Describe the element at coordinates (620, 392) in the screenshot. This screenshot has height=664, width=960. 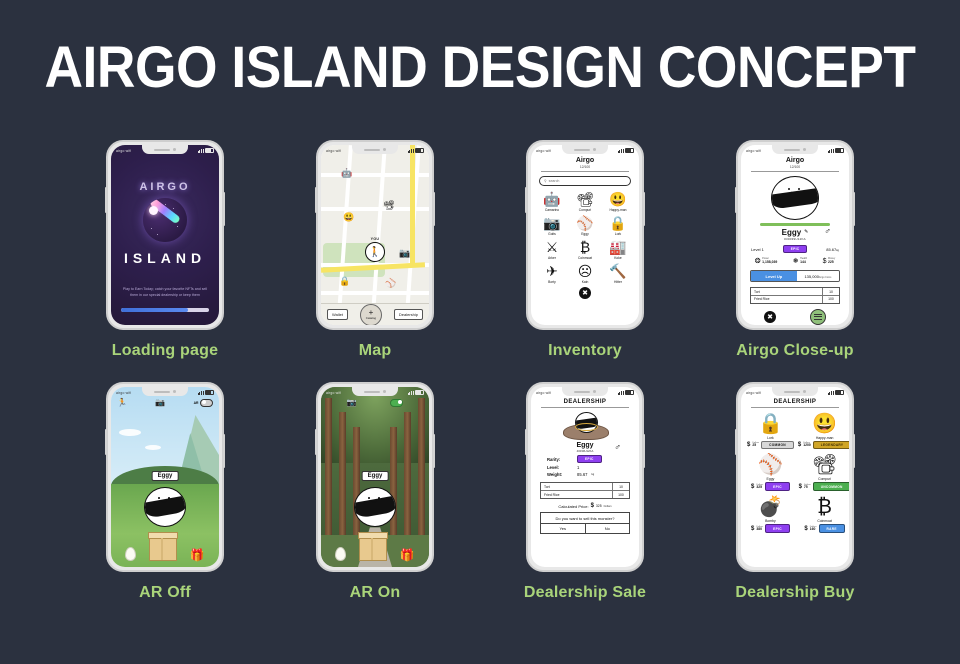
I see `signal-icon` at that location.